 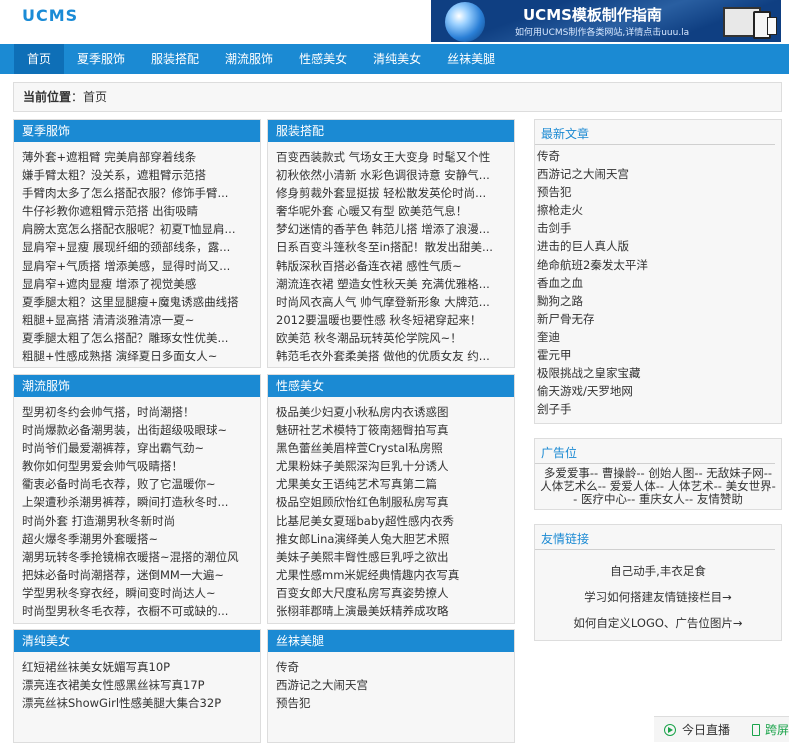 What do you see at coordinates (706, 730) in the screenshot?
I see `live-label: 今日直播` at bounding box center [706, 730].